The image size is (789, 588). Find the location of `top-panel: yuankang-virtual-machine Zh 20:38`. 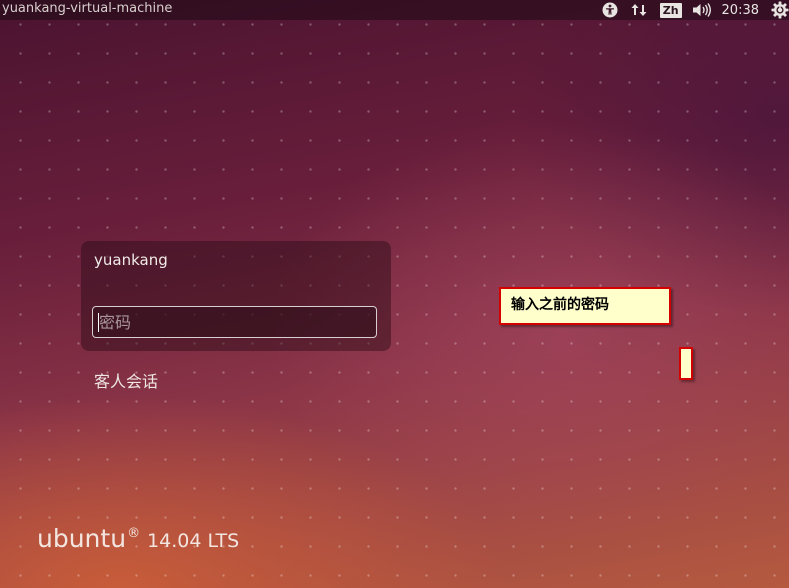

top-panel: yuankang-virtual-machine Zh 20:38 is located at coordinates (394, 10).